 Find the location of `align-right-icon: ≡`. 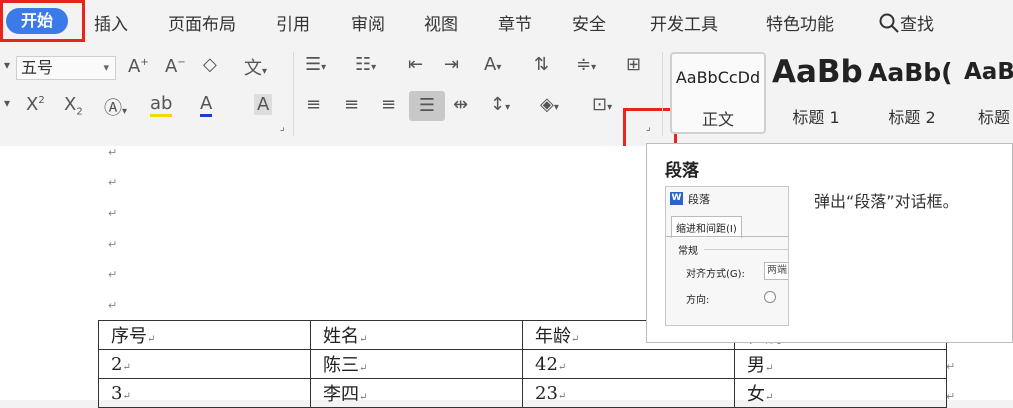

align-right-icon: ≡ is located at coordinates (388, 104).